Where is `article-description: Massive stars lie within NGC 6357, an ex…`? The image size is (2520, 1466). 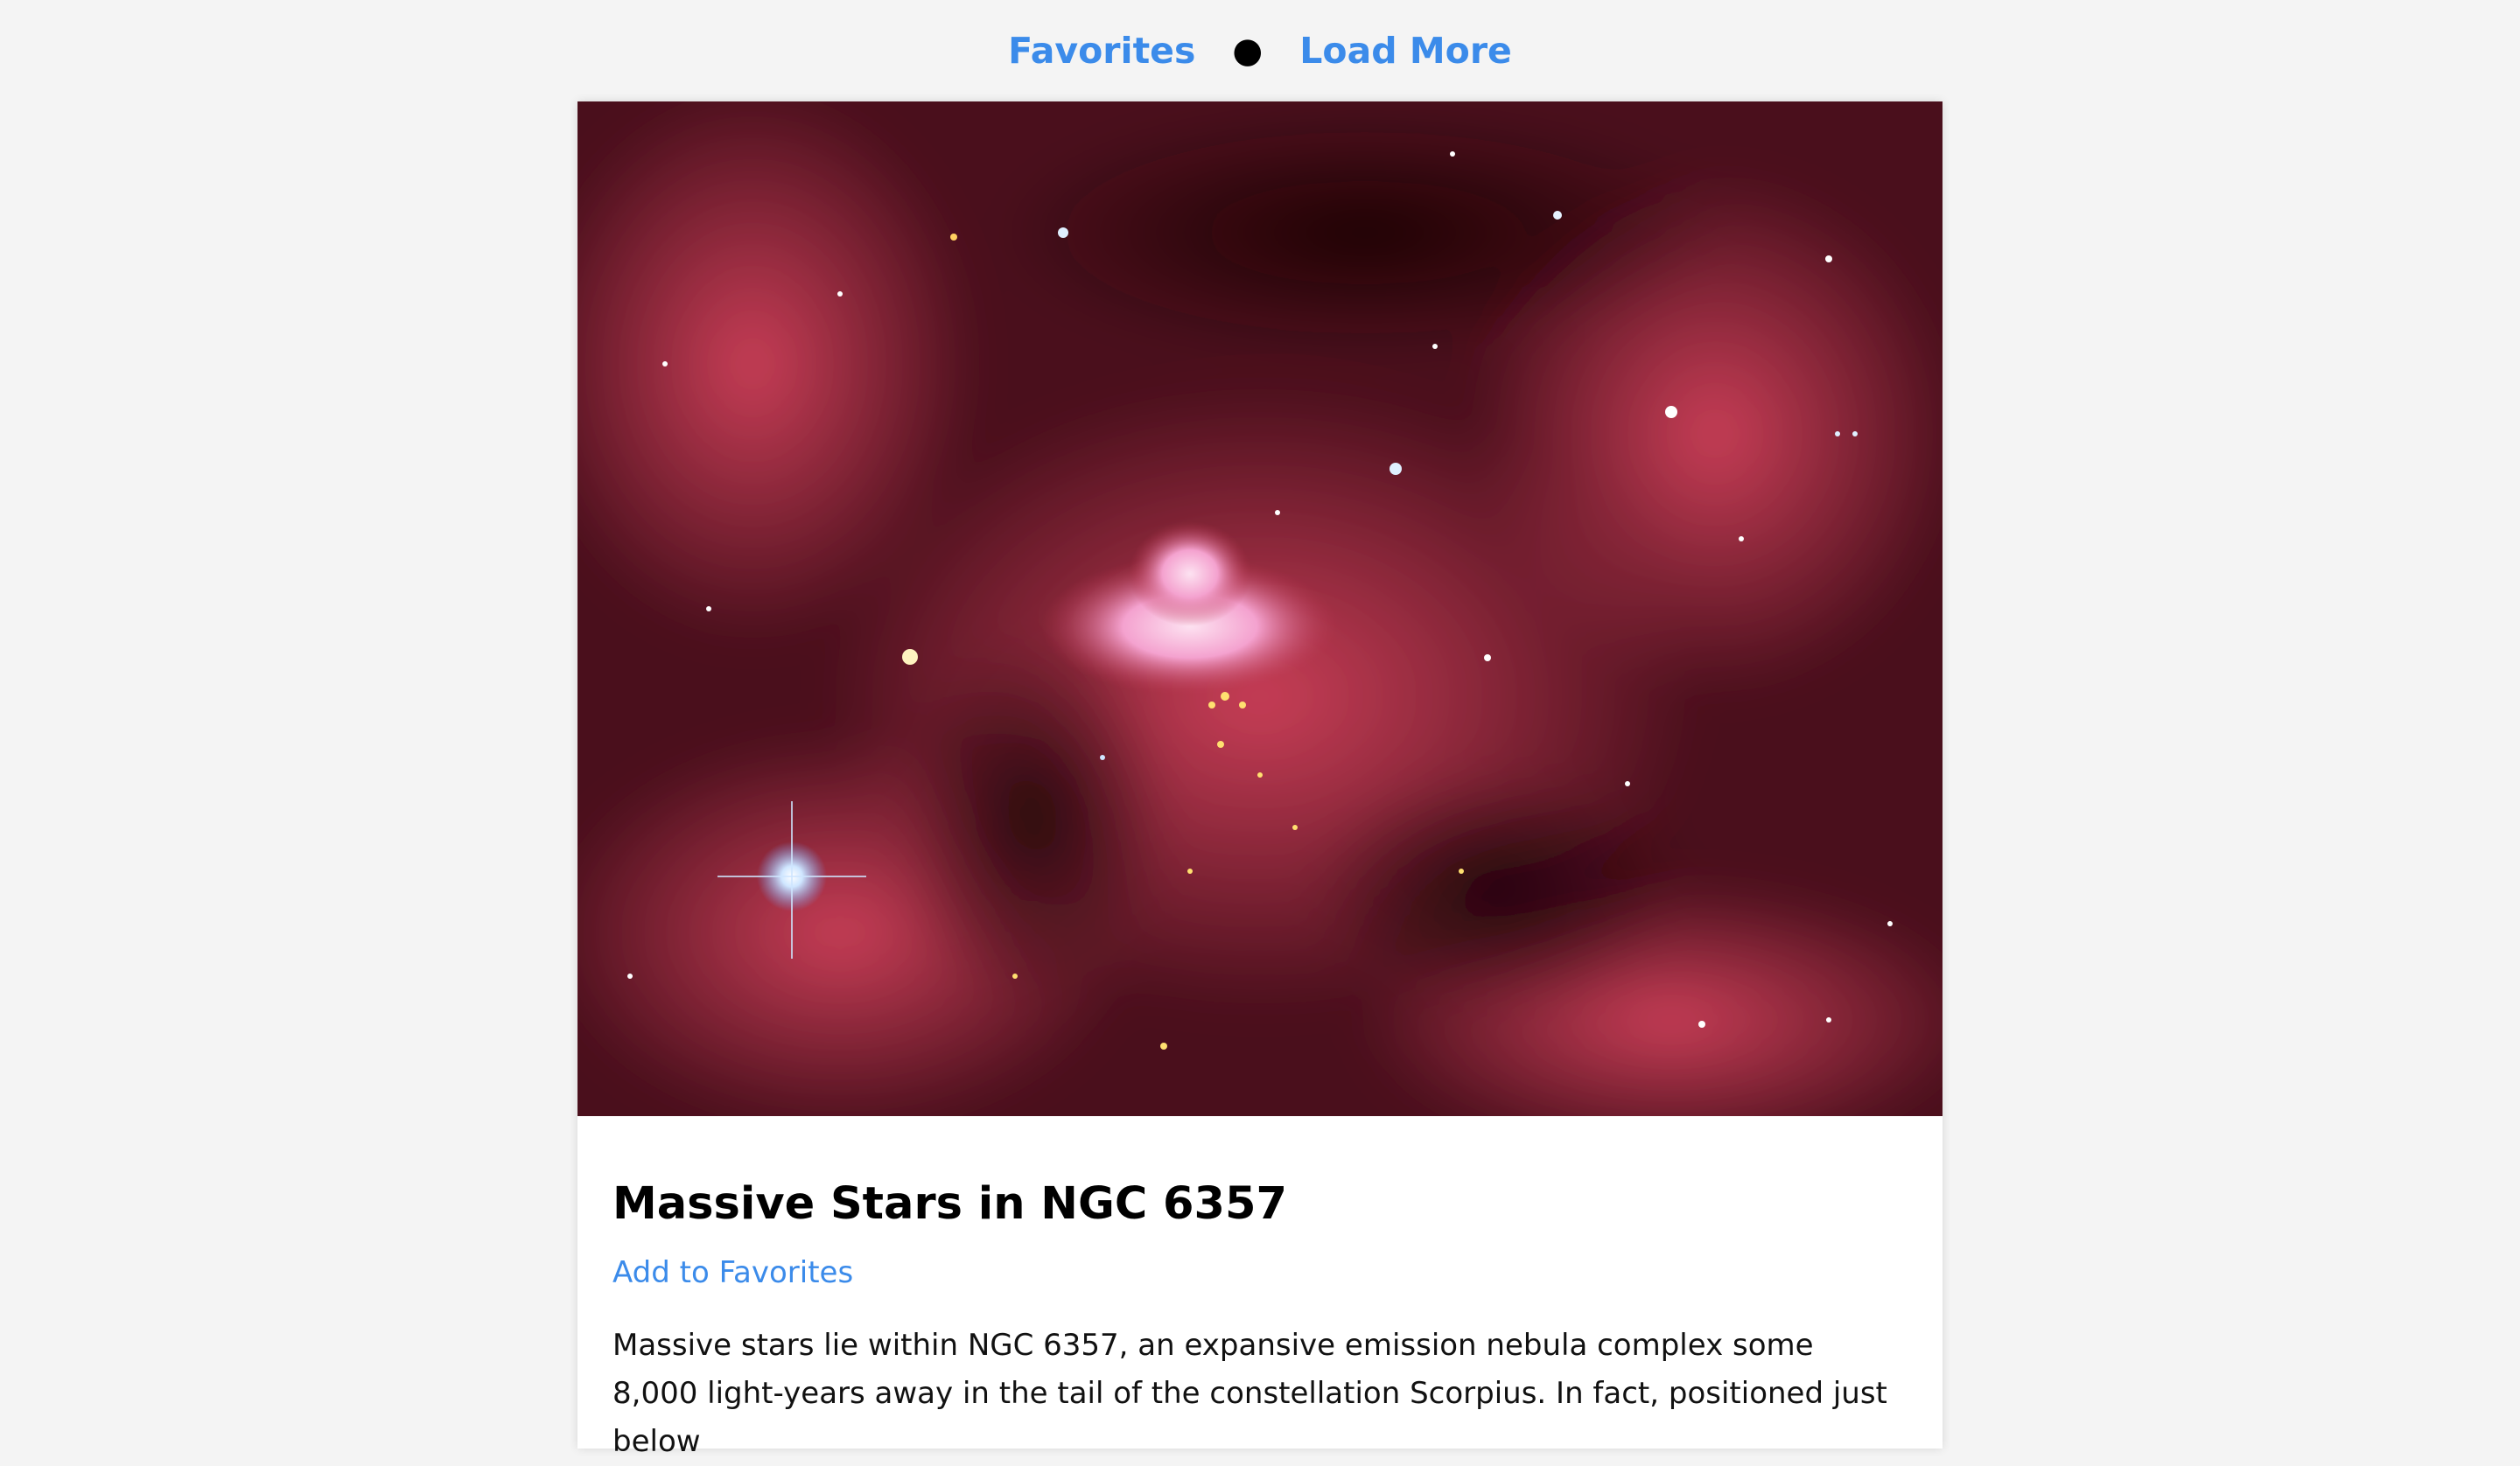 article-description: Massive stars lie within NGC 6357, an ex… is located at coordinates (1249, 1394).